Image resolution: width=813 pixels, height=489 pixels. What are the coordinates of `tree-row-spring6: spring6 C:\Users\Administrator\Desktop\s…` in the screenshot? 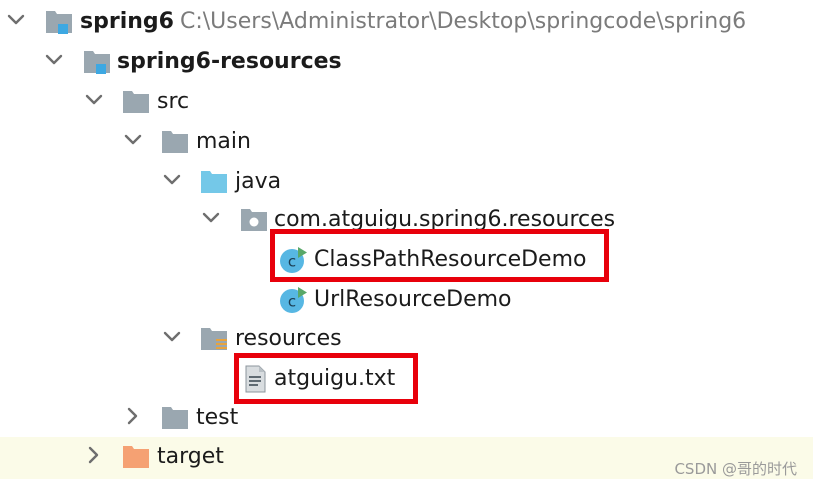 It's located at (406, 22).